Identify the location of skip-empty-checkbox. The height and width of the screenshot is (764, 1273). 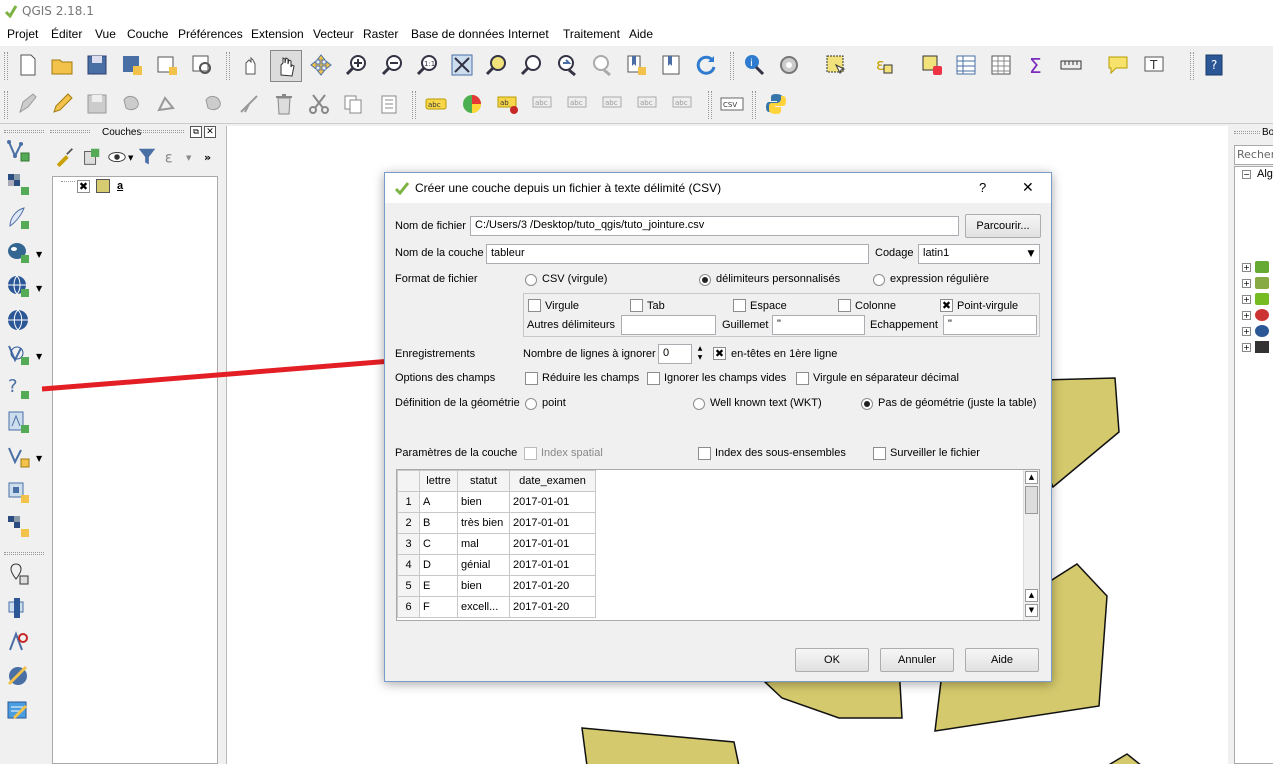
(653, 378).